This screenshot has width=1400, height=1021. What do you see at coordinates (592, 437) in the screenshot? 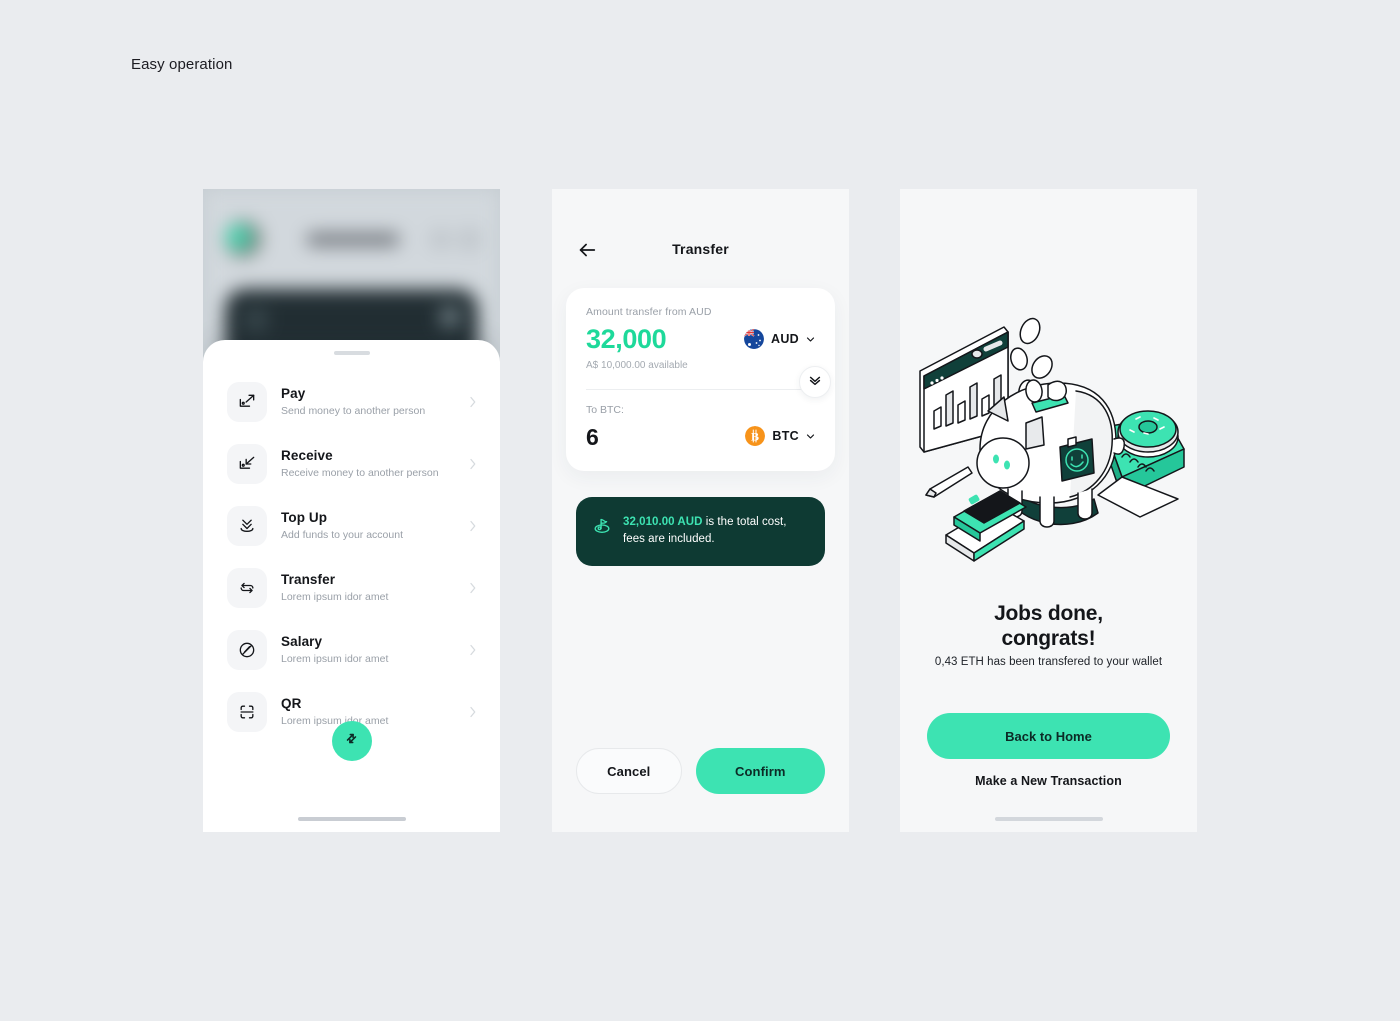
I see `amount-to-value: 6` at bounding box center [592, 437].